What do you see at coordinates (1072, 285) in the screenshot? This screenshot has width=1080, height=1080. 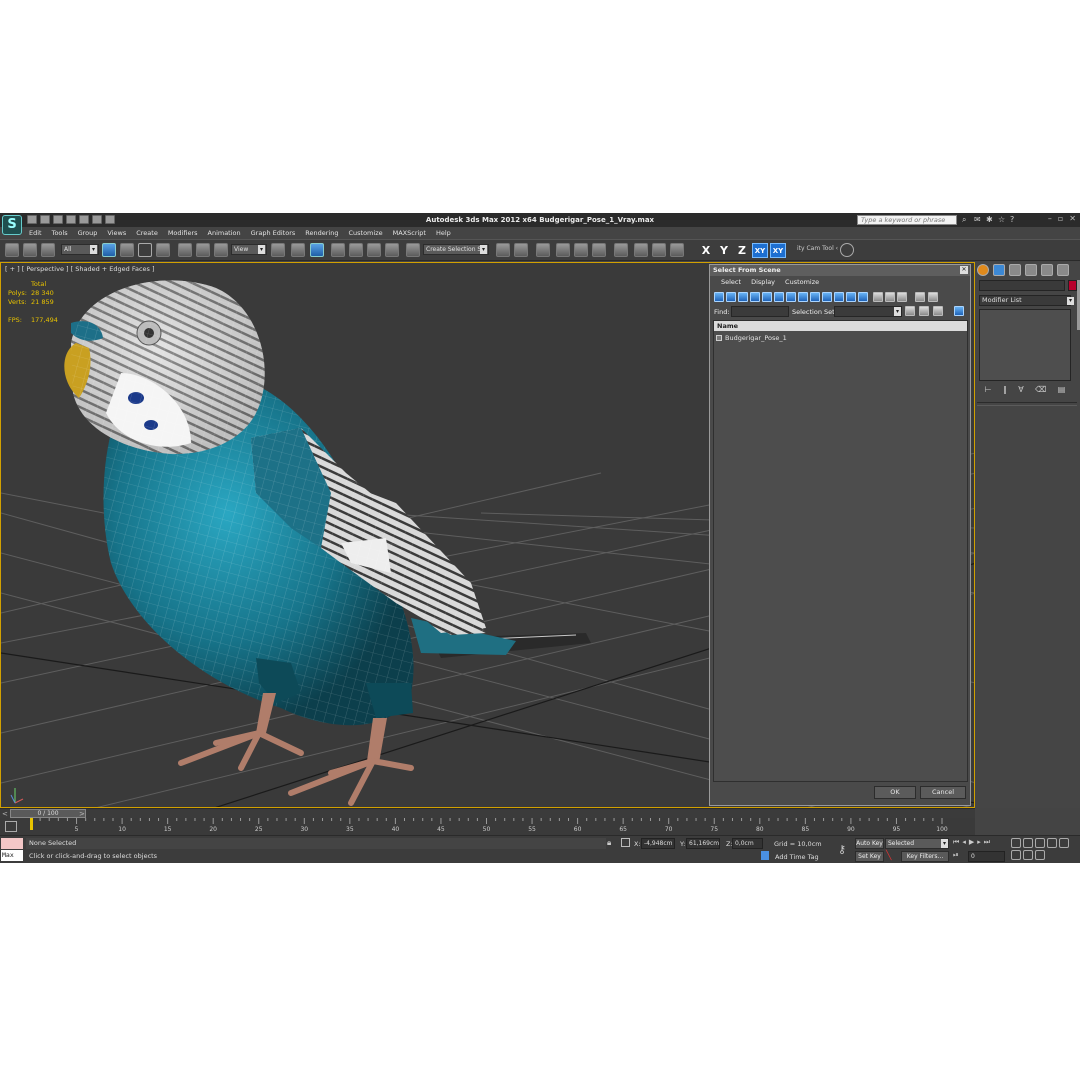 I see `object-color-swatch` at bounding box center [1072, 285].